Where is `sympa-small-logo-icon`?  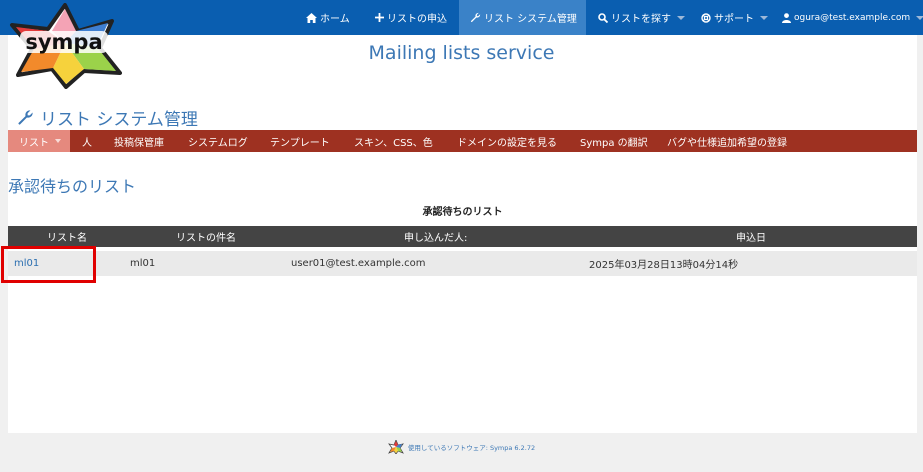
sympa-small-logo-icon is located at coordinates (395, 447).